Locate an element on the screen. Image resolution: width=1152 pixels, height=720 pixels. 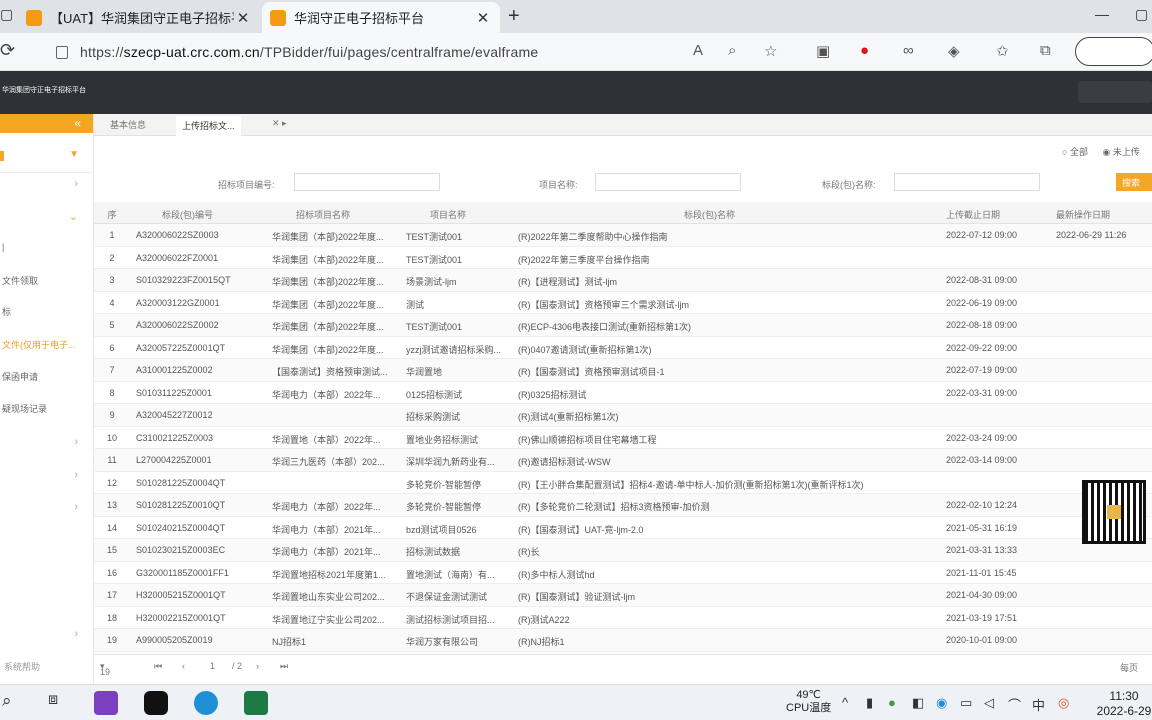
edge-icon is located at coordinates (206, 703).